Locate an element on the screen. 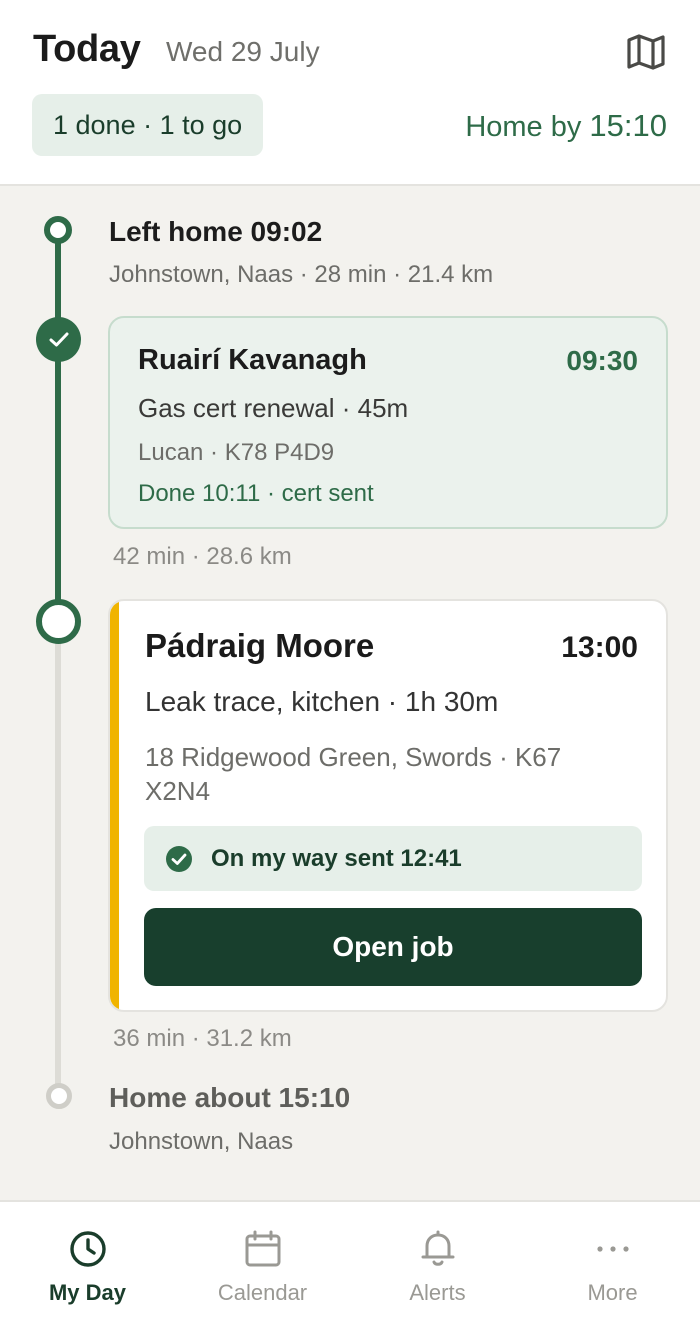 This screenshot has width=700, height=1322. tab-alerts: Alerts is located at coordinates (437, 1262).